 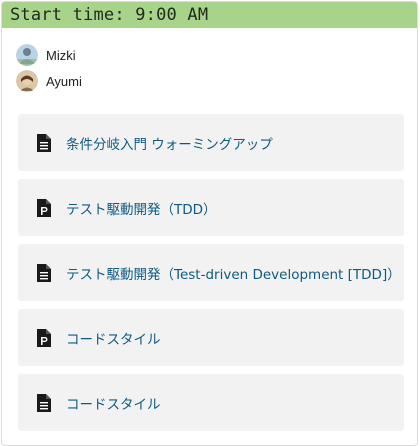 What do you see at coordinates (61, 55) in the screenshot?
I see `participant-name: Mizki` at bounding box center [61, 55].